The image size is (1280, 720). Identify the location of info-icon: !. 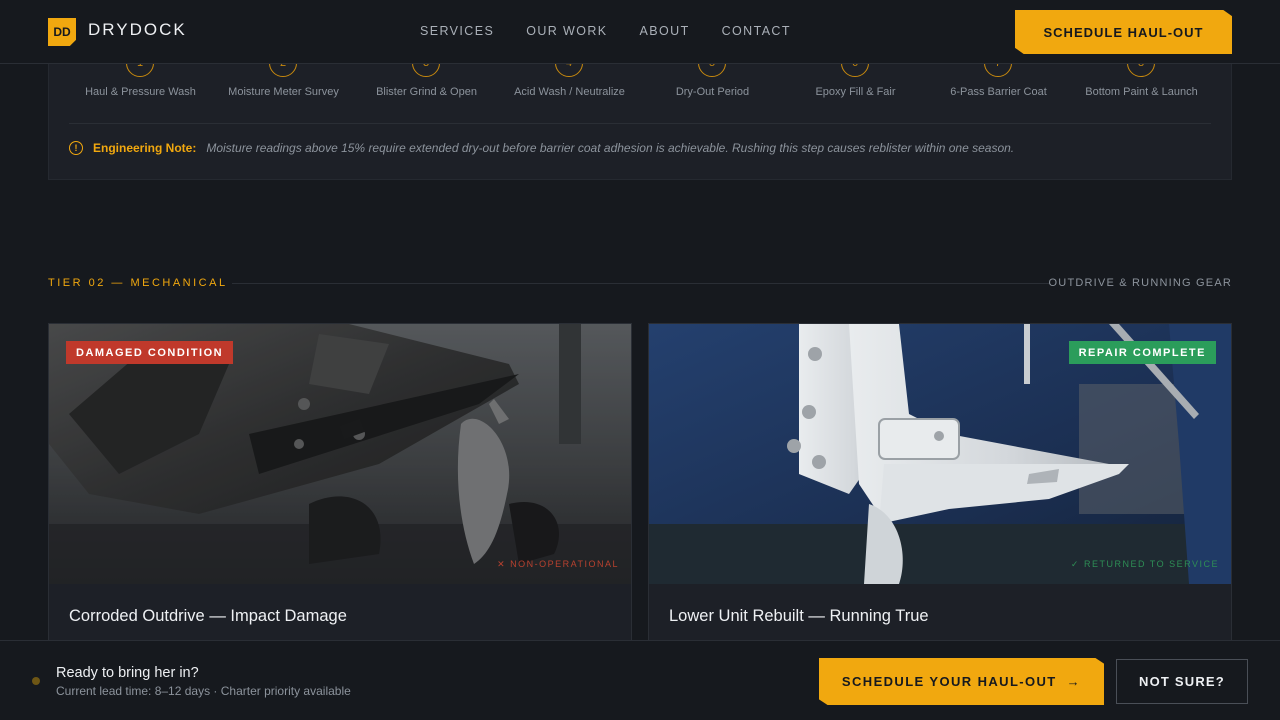
(76, 148).